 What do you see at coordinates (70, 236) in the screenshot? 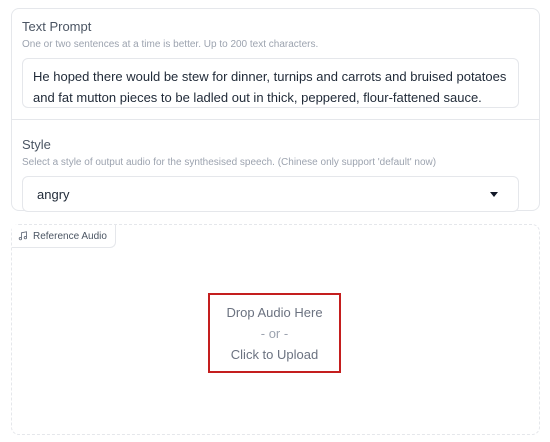
I see `reference-audio-label: Reference Audio` at bounding box center [70, 236].